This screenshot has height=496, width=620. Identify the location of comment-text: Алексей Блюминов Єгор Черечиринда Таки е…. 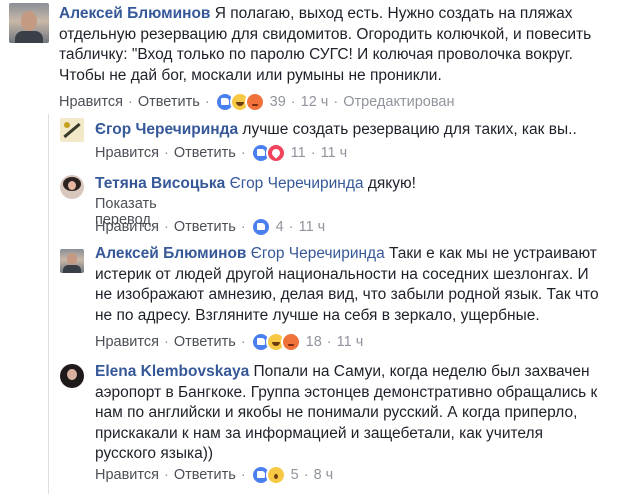
(347, 285).